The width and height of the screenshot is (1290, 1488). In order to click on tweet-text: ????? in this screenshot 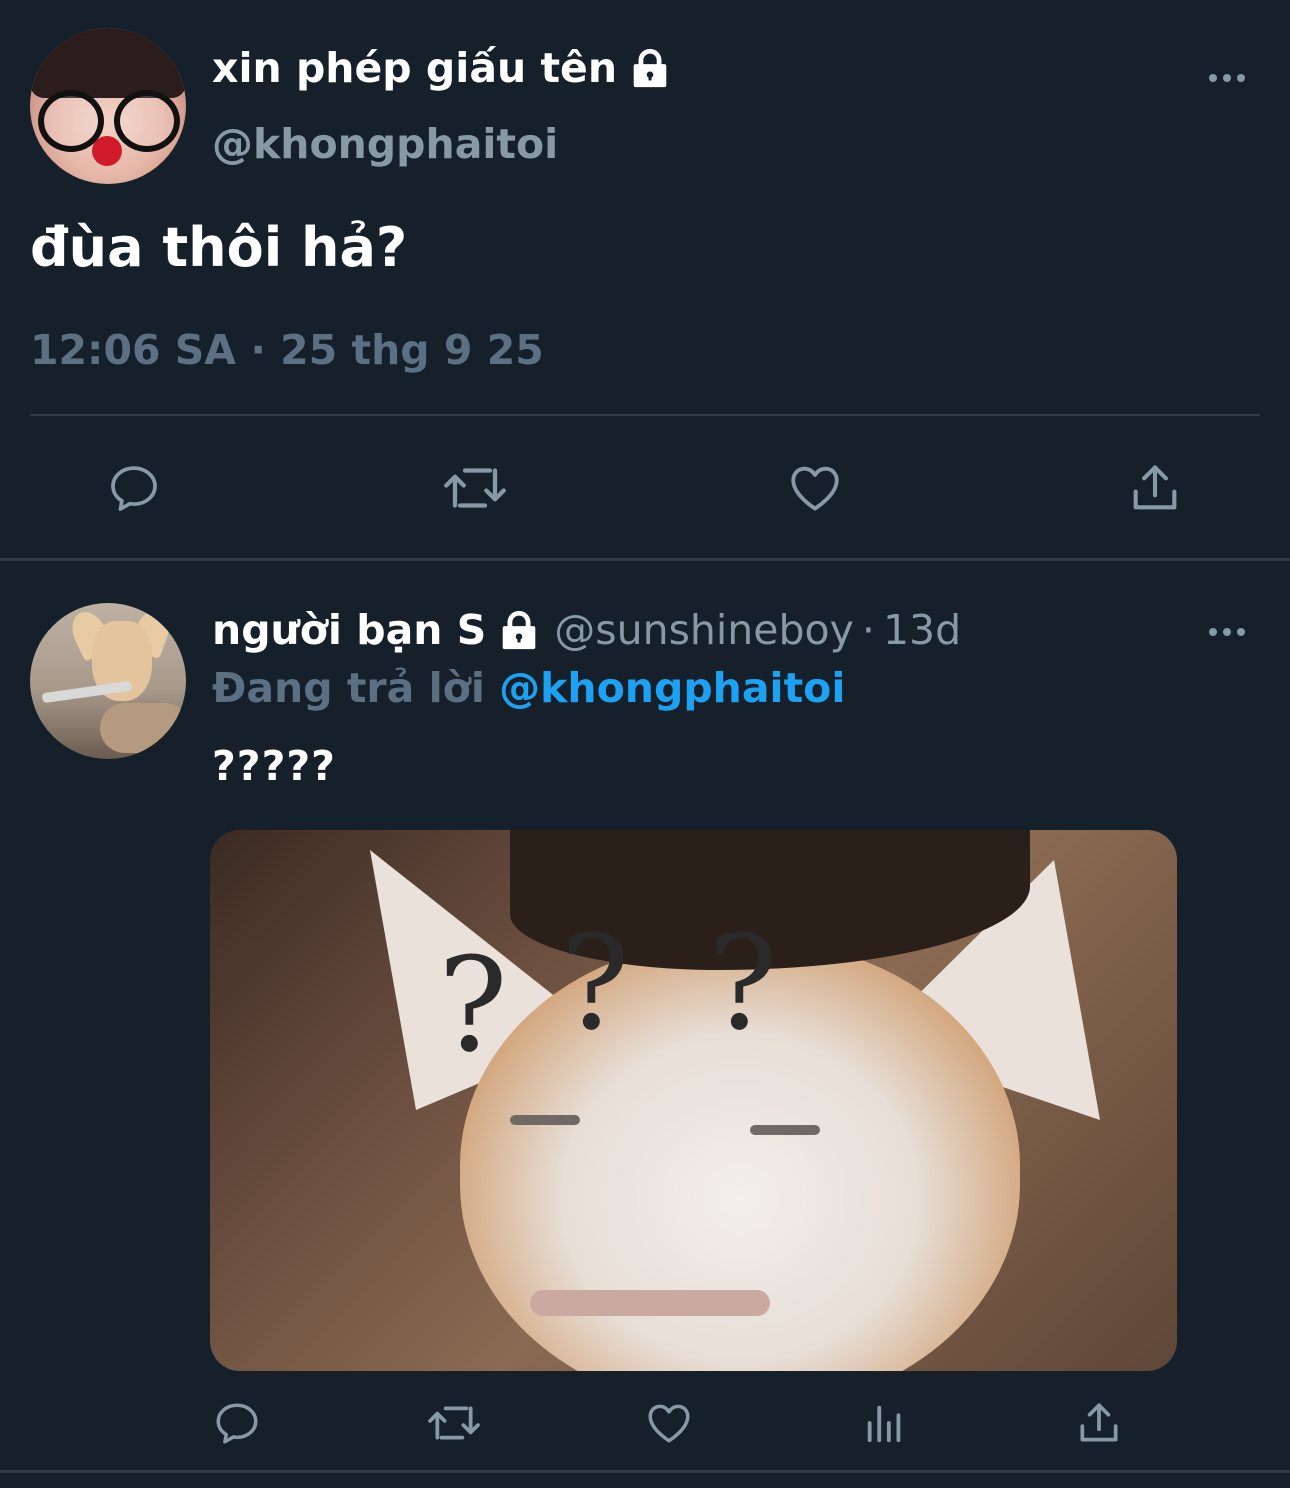, I will do `click(274, 766)`.